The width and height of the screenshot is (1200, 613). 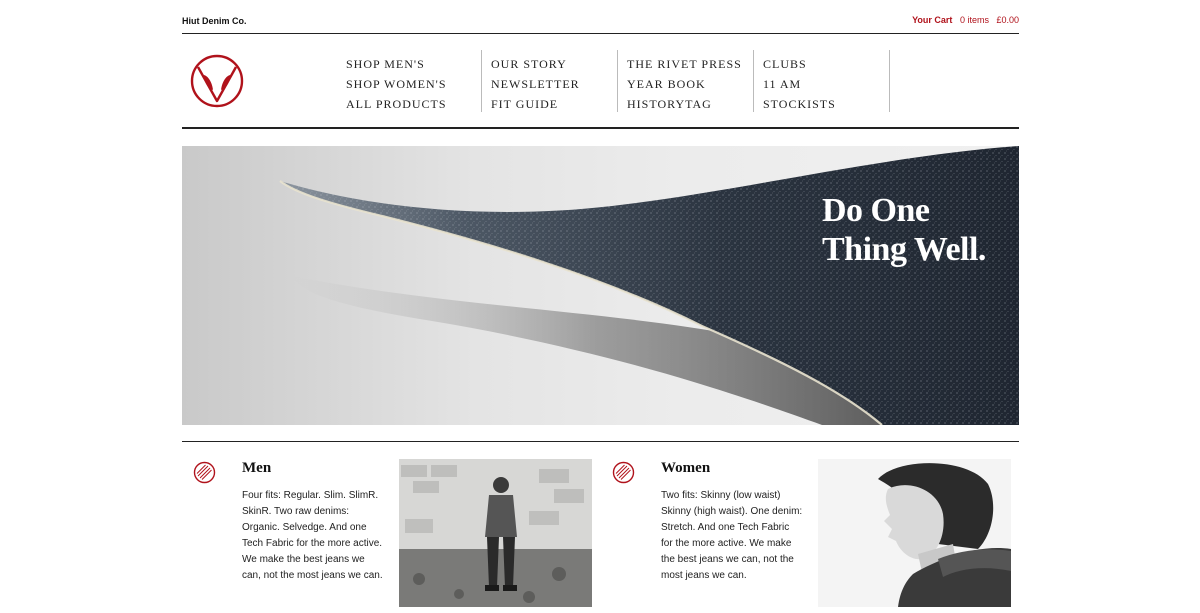 What do you see at coordinates (217, 81) in the screenshot?
I see `owl-logo-icon` at bounding box center [217, 81].